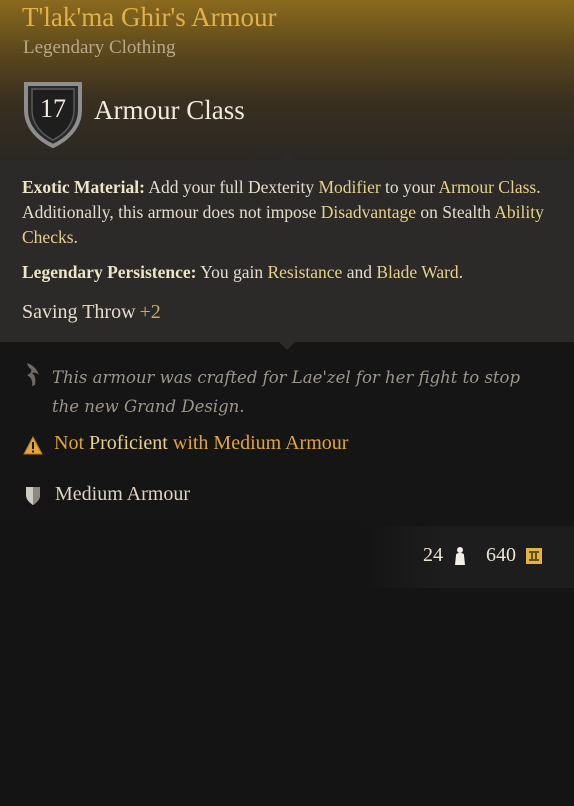 Image resolution: width=574 pixels, height=806 pixels. I want to click on keyword-disadvantage: Disadvantage, so click(368, 212).